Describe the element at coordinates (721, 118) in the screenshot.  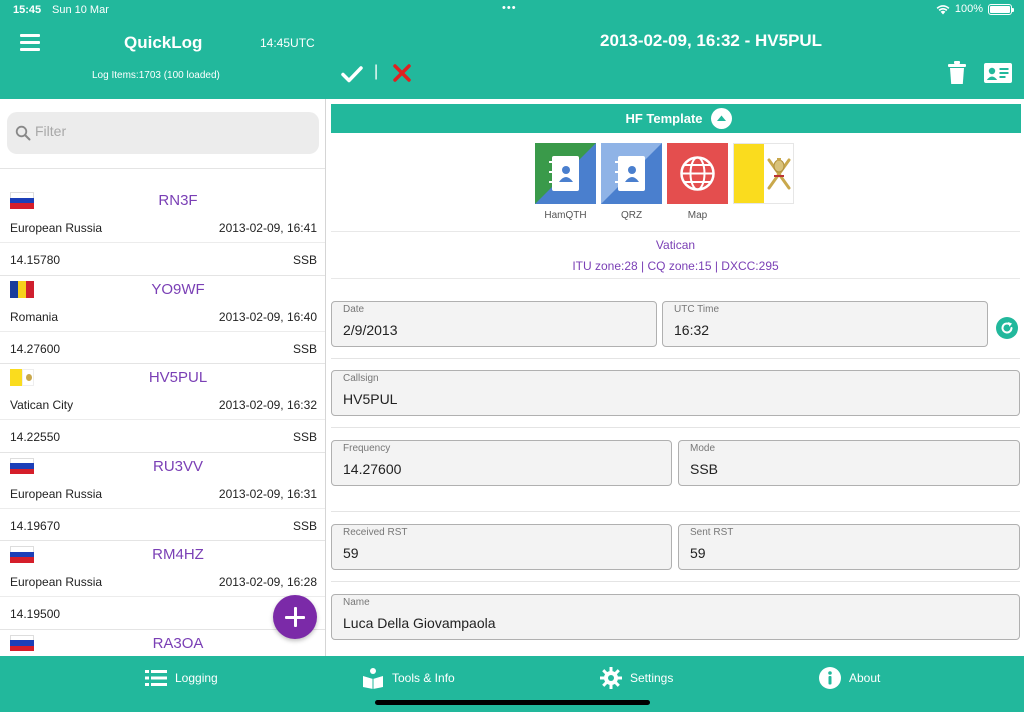
I see `chevron-up-icon` at that location.